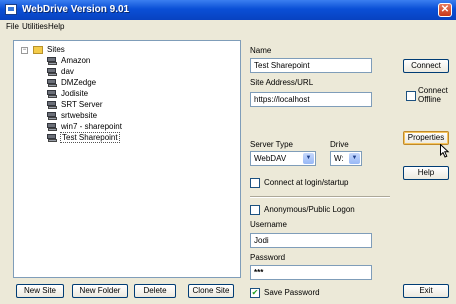 The image size is (456, 304). Describe the element at coordinates (90, 137) in the screenshot. I see `tree-item-label: Test Sharepoint` at that location.